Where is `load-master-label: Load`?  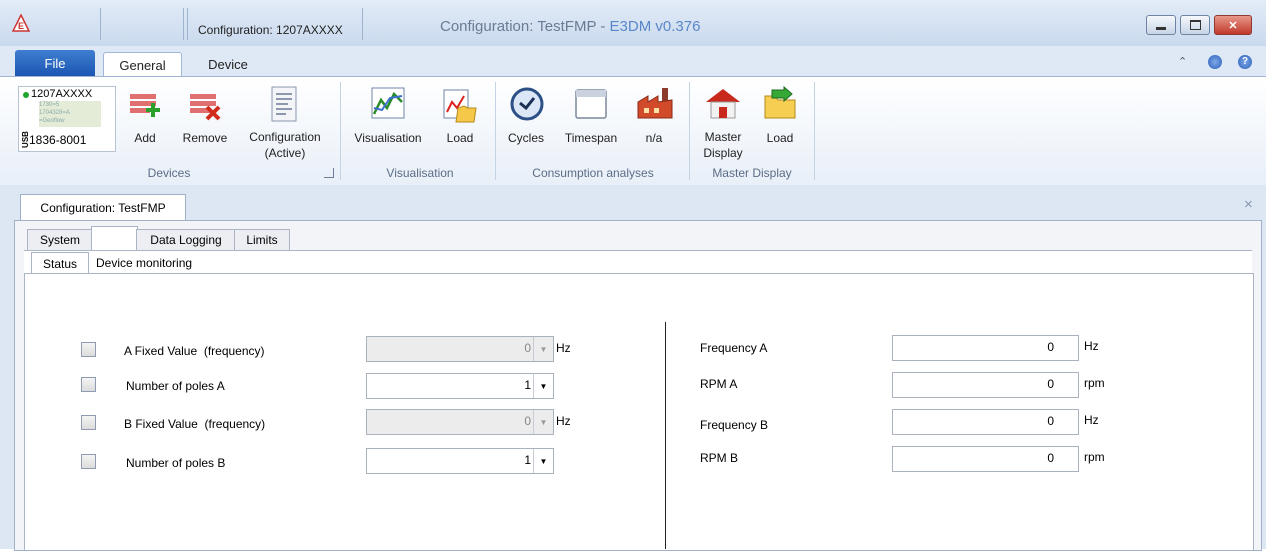 load-master-label: Load is located at coordinates (780, 138).